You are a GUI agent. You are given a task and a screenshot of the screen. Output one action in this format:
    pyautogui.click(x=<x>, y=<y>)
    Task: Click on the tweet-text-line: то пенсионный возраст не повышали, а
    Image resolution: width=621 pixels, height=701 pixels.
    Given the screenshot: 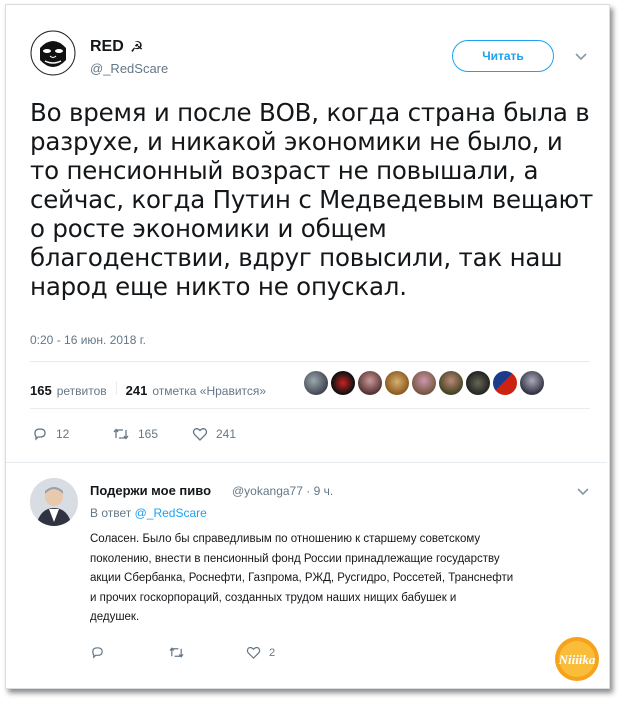 What is the action you would take?
    pyautogui.click(x=284, y=170)
    